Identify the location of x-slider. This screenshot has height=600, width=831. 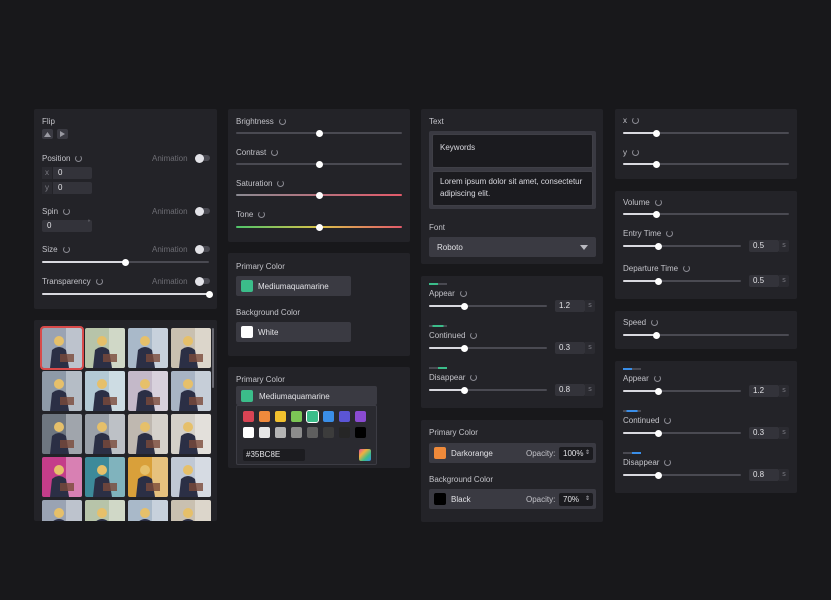
(706, 133).